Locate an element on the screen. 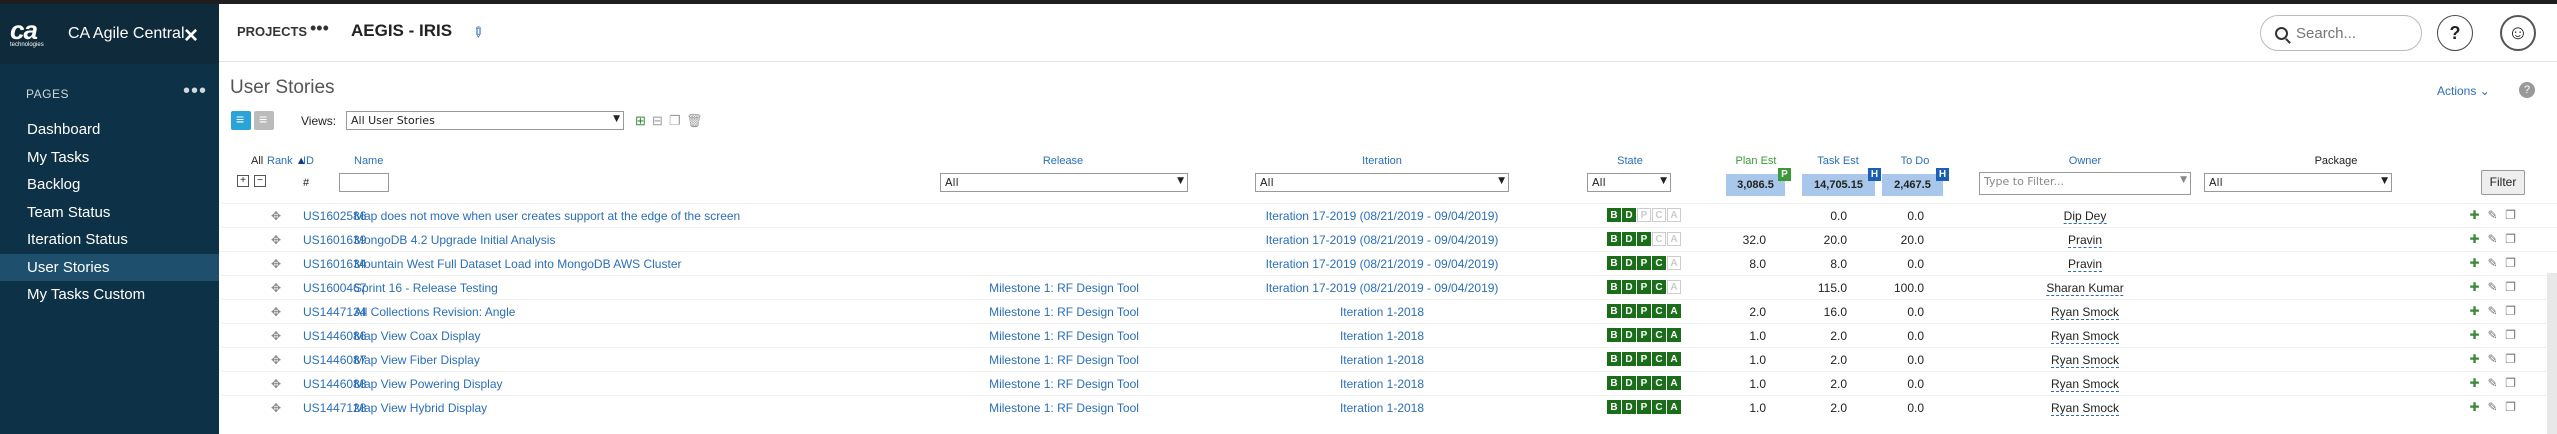 This screenshot has width=2557, height=434. col-task-est: Task Est is located at coordinates (1838, 161).